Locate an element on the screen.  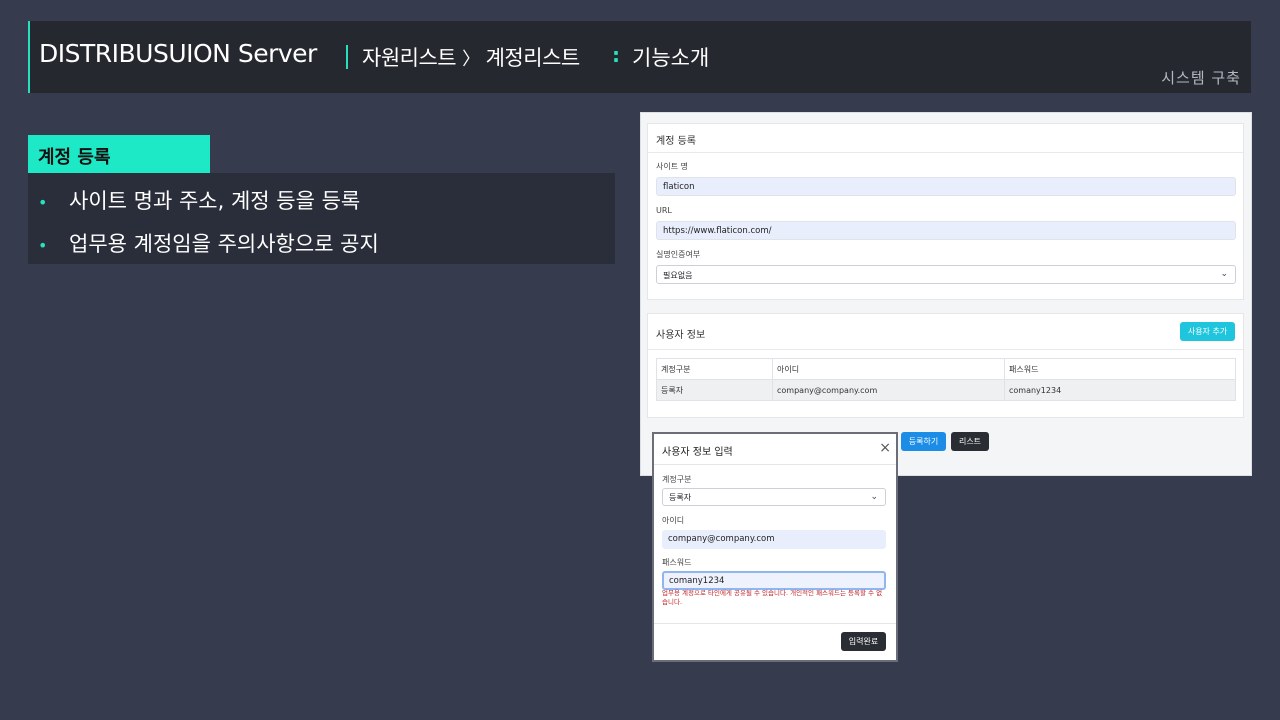
password-label: 패스워드 is located at coordinates (677, 562).